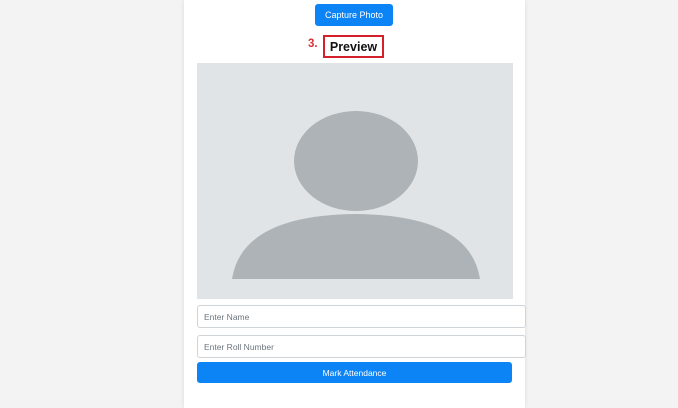  I want to click on step-number: 3., so click(313, 44).